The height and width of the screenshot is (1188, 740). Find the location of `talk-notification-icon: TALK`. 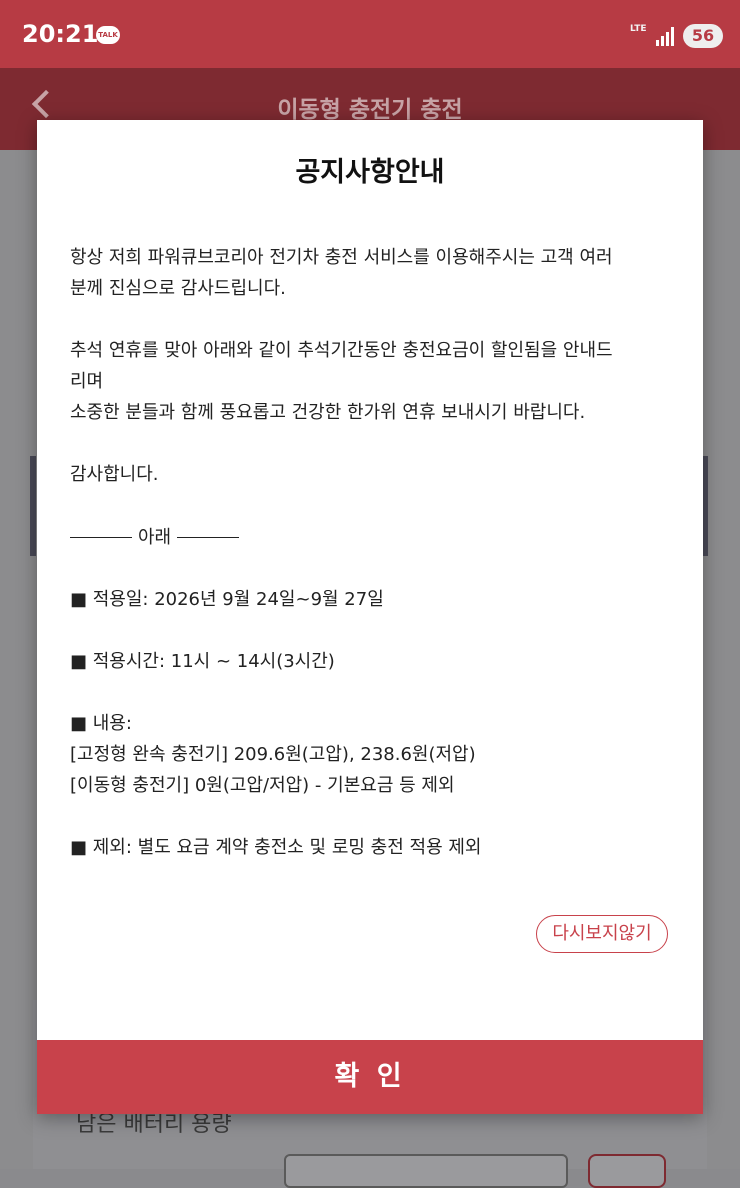

talk-notification-icon: TALK is located at coordinates (108, 35).